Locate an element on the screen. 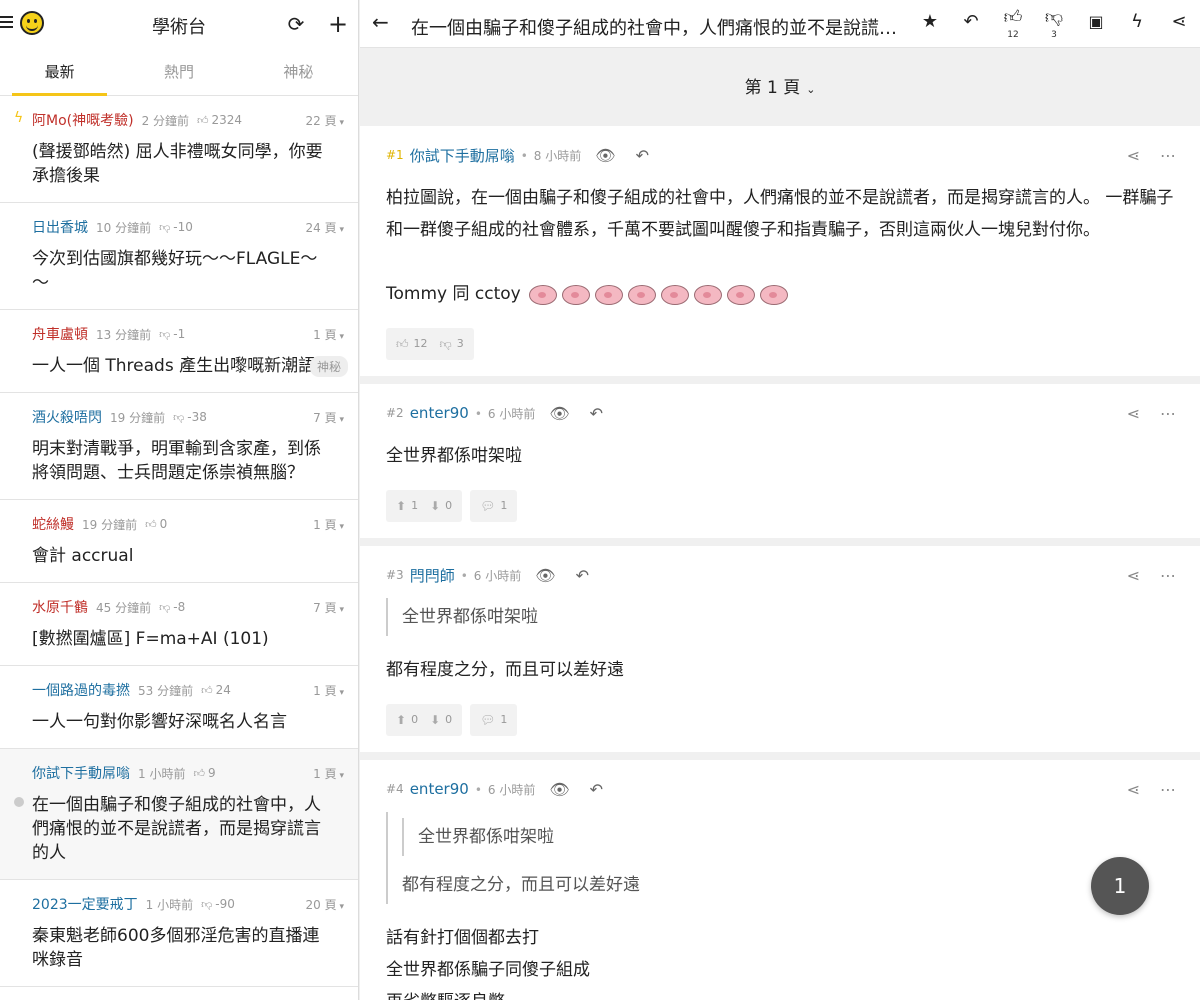 The height and width of the screenshot is (1000, 1200). tab-hot: 熱門 is located at coordinates (178, 71).